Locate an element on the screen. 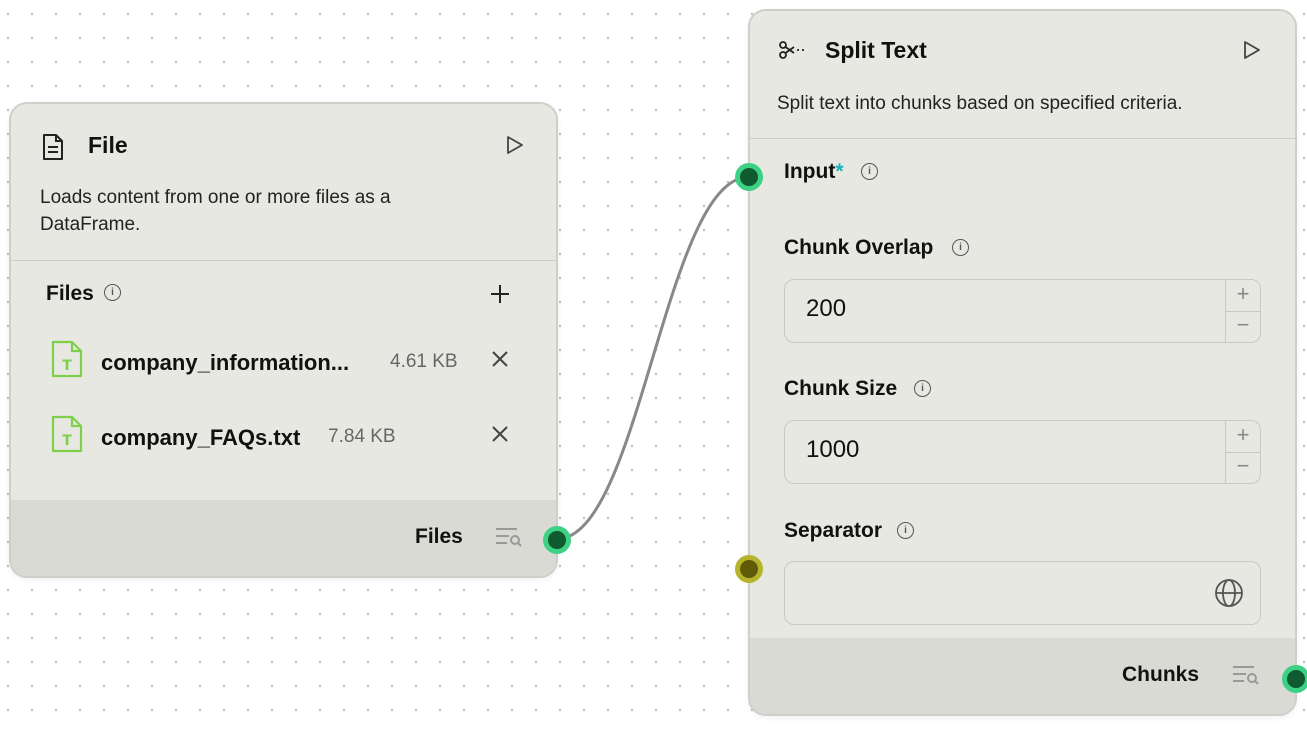  chunk-size-value: 1000 is located at coordinates (833, 449).